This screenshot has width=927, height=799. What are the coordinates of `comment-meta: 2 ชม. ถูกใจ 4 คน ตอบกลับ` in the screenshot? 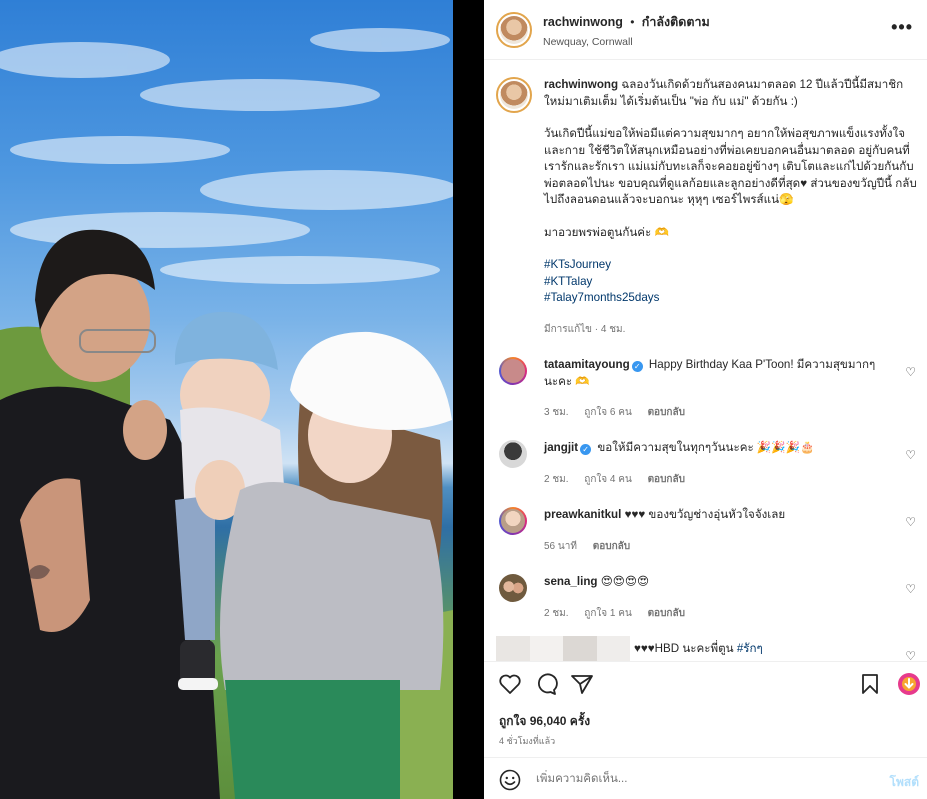 It's located at (621, 479).